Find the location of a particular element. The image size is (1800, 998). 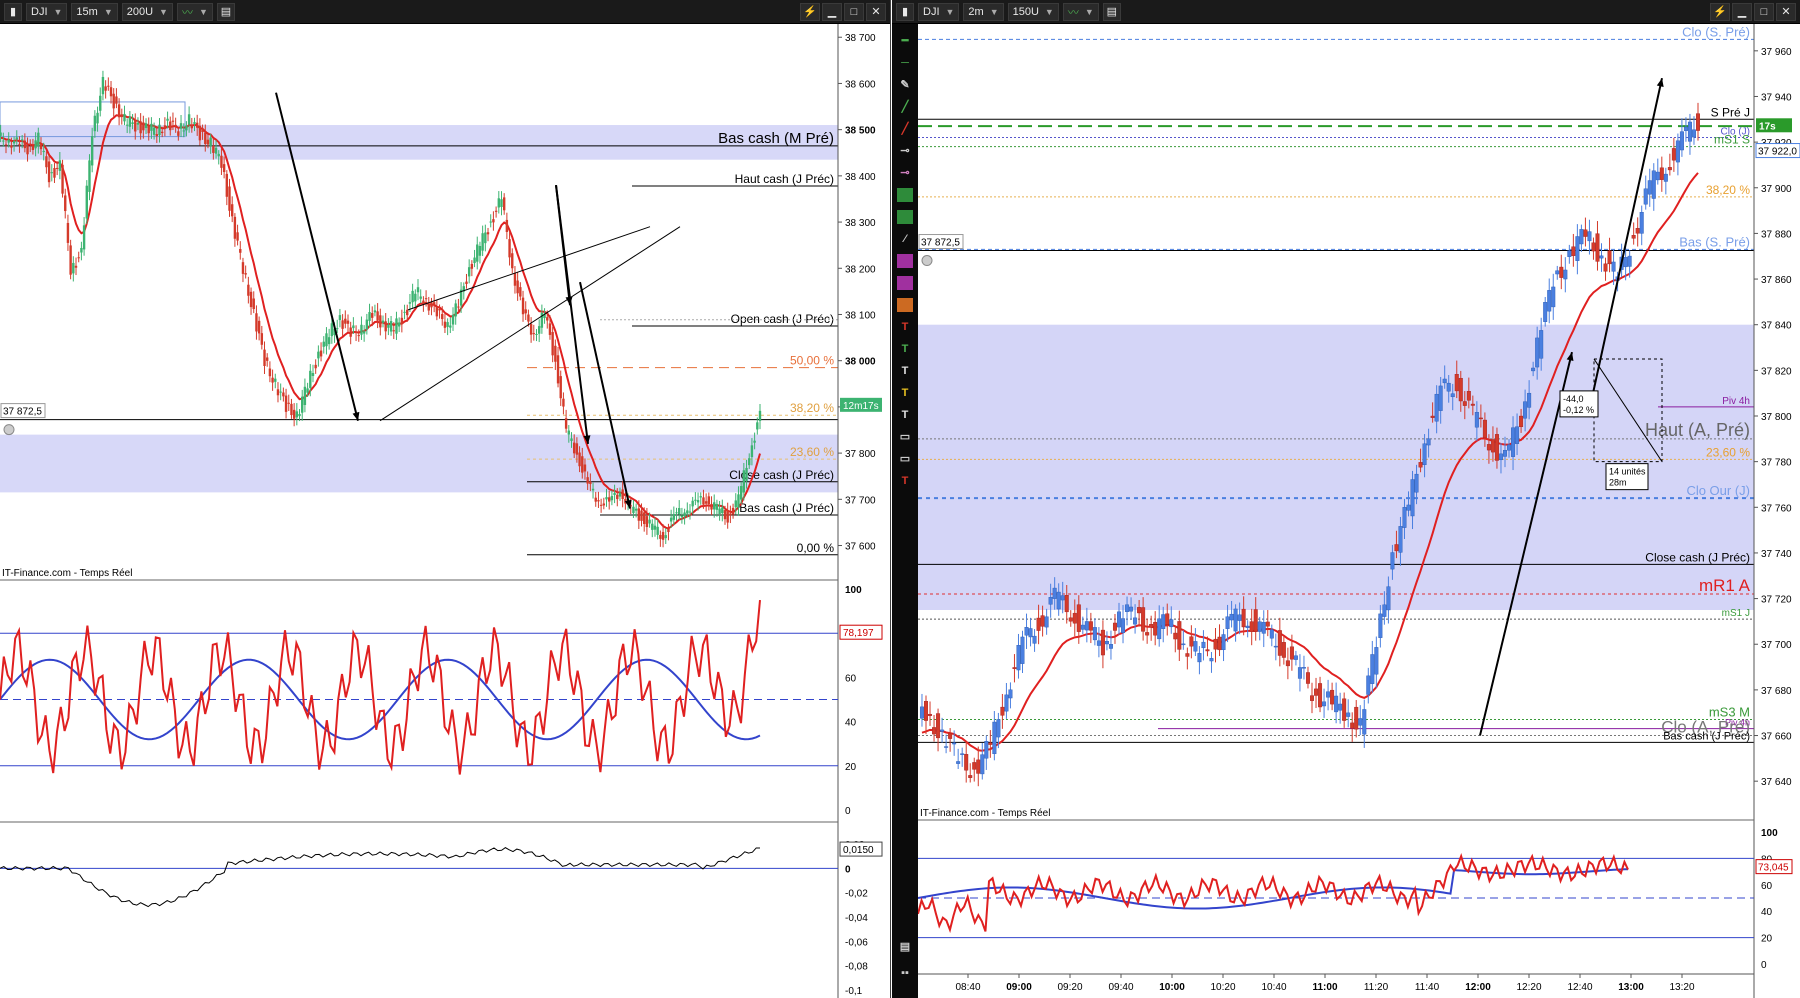

clipboard-icon: ▤ is located at coordinates (905, 947).